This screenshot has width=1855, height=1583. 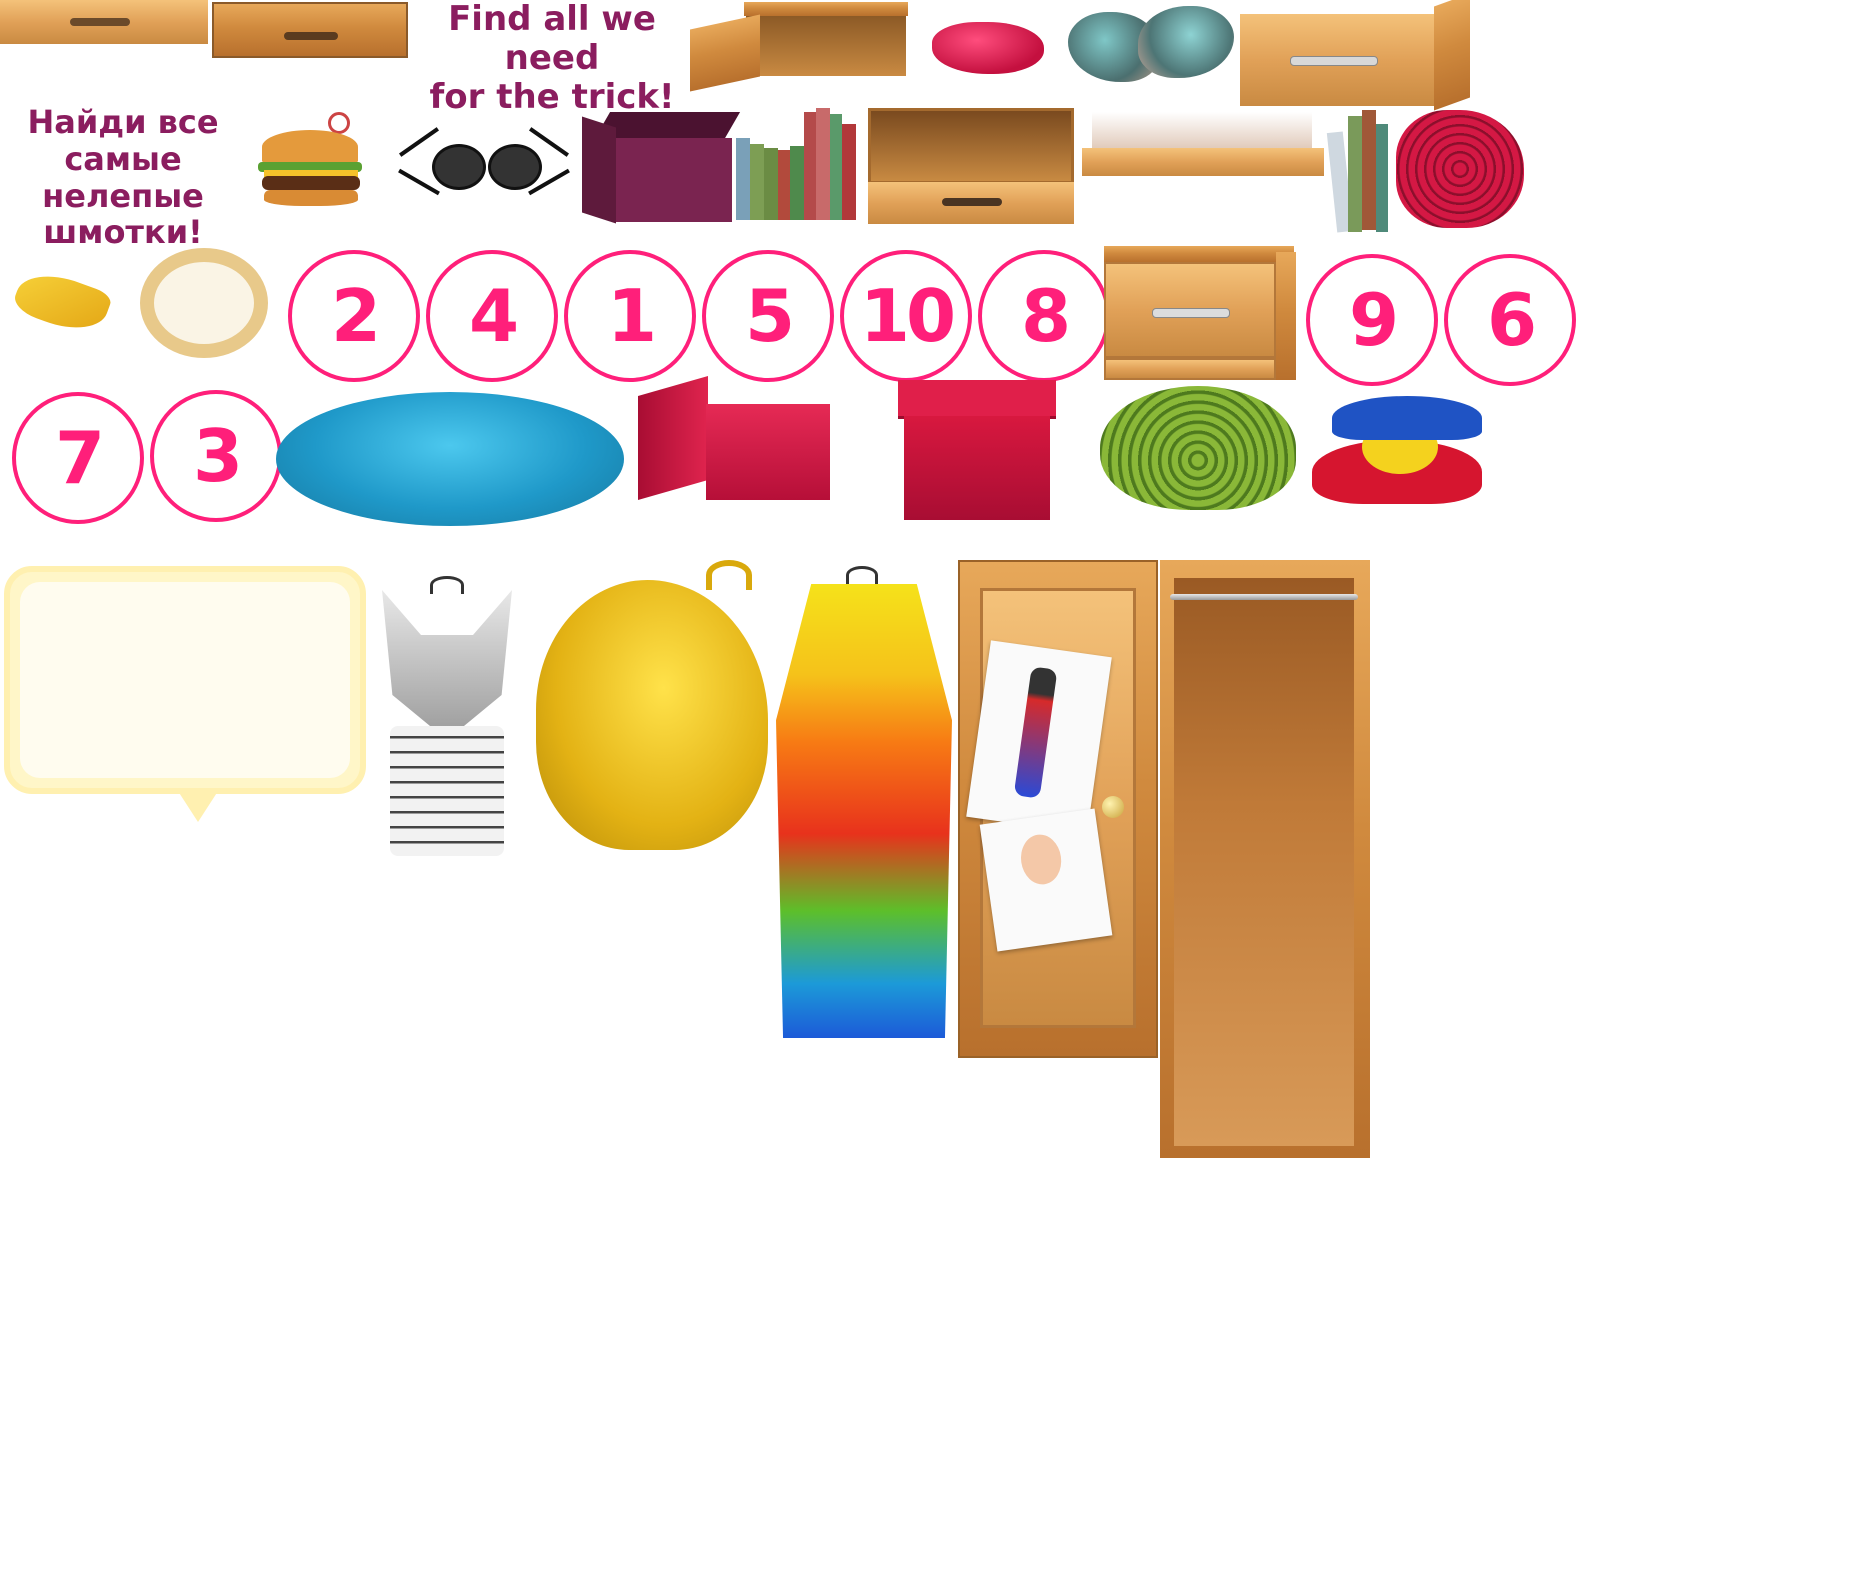 I want to click on open-drawer-large-sprite, so click(x=972, y=166).